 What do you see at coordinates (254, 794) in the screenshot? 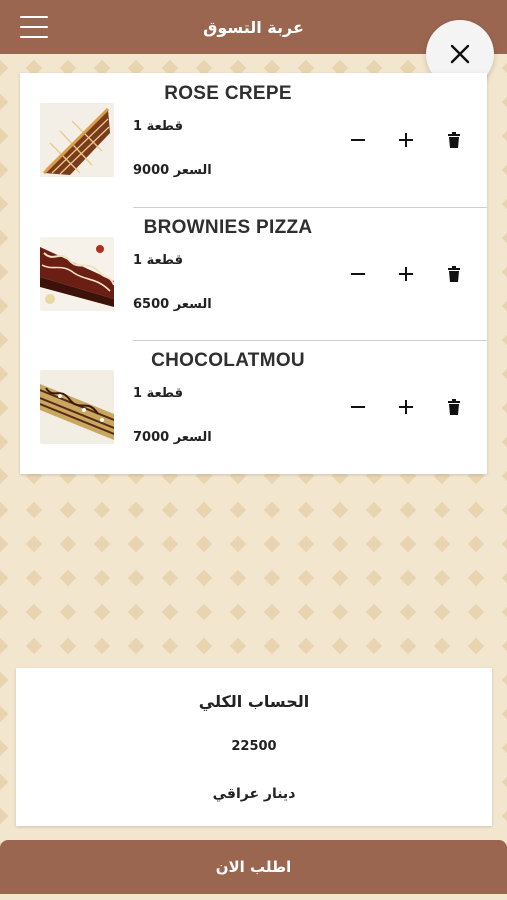
I see `total-currency: دينار عراقي` at bounding box center [254, 794].